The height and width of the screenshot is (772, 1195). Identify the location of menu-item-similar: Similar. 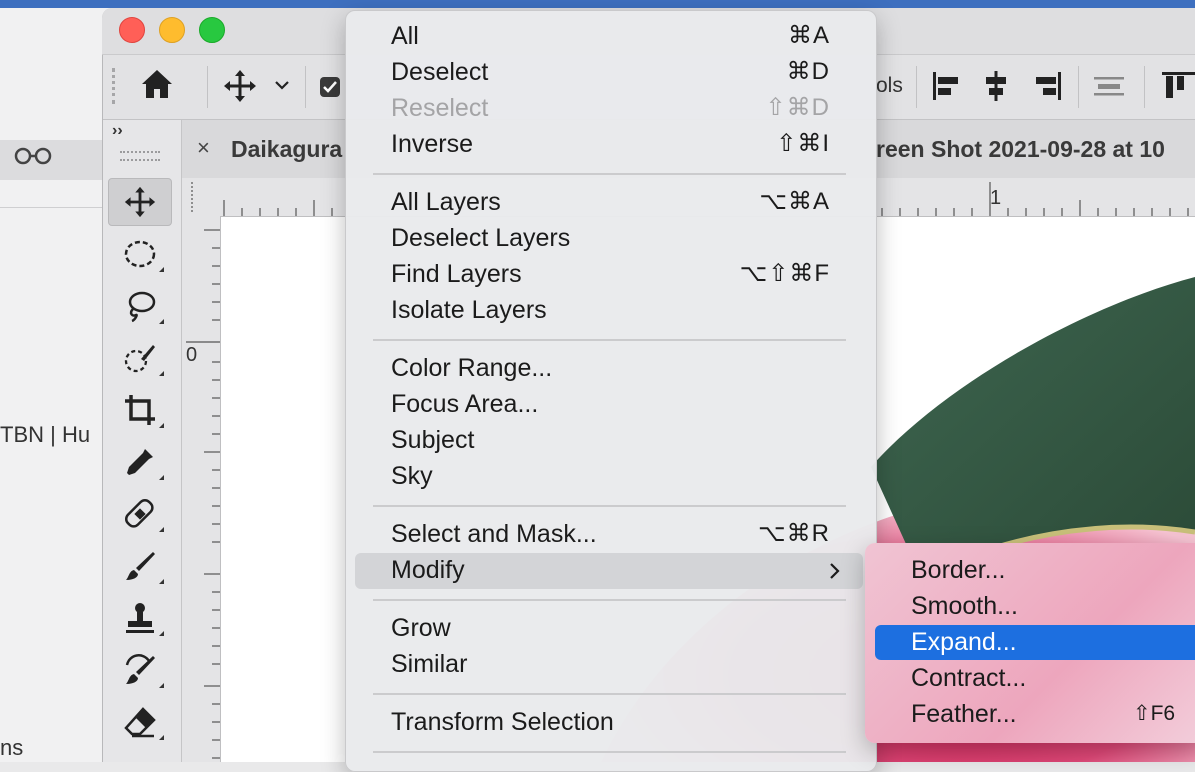
(429, 664).